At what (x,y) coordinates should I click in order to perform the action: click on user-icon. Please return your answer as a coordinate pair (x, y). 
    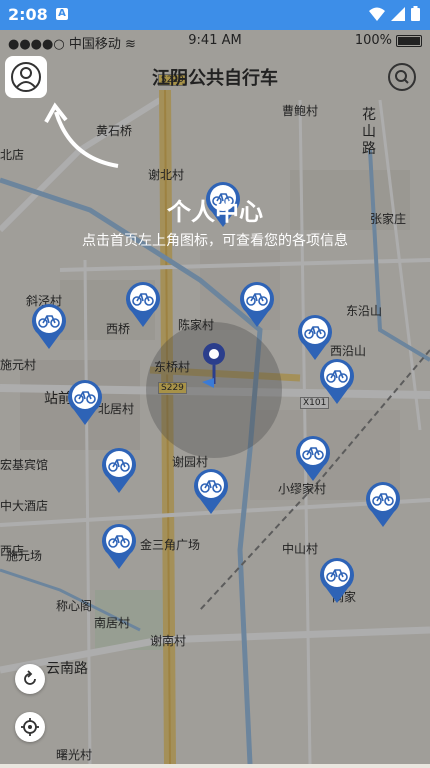
    Looking at the image, I should click on (26, 77).